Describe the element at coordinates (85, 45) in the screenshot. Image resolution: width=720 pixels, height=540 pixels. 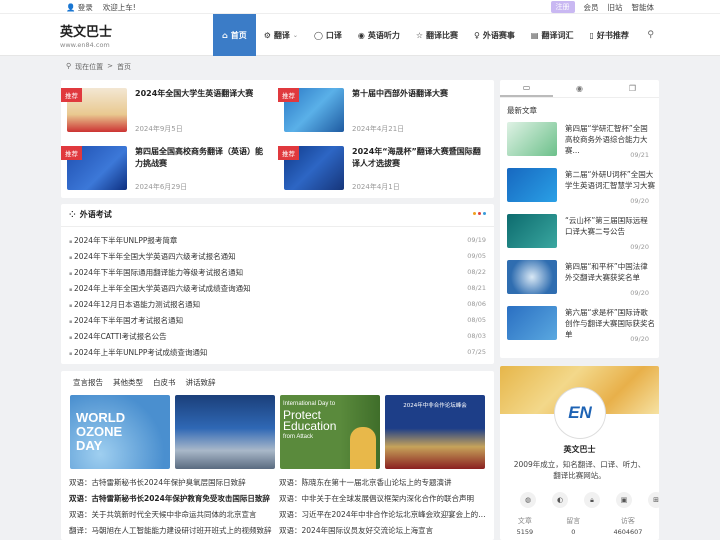
I see `site-domain: www.en84.com` at that location.